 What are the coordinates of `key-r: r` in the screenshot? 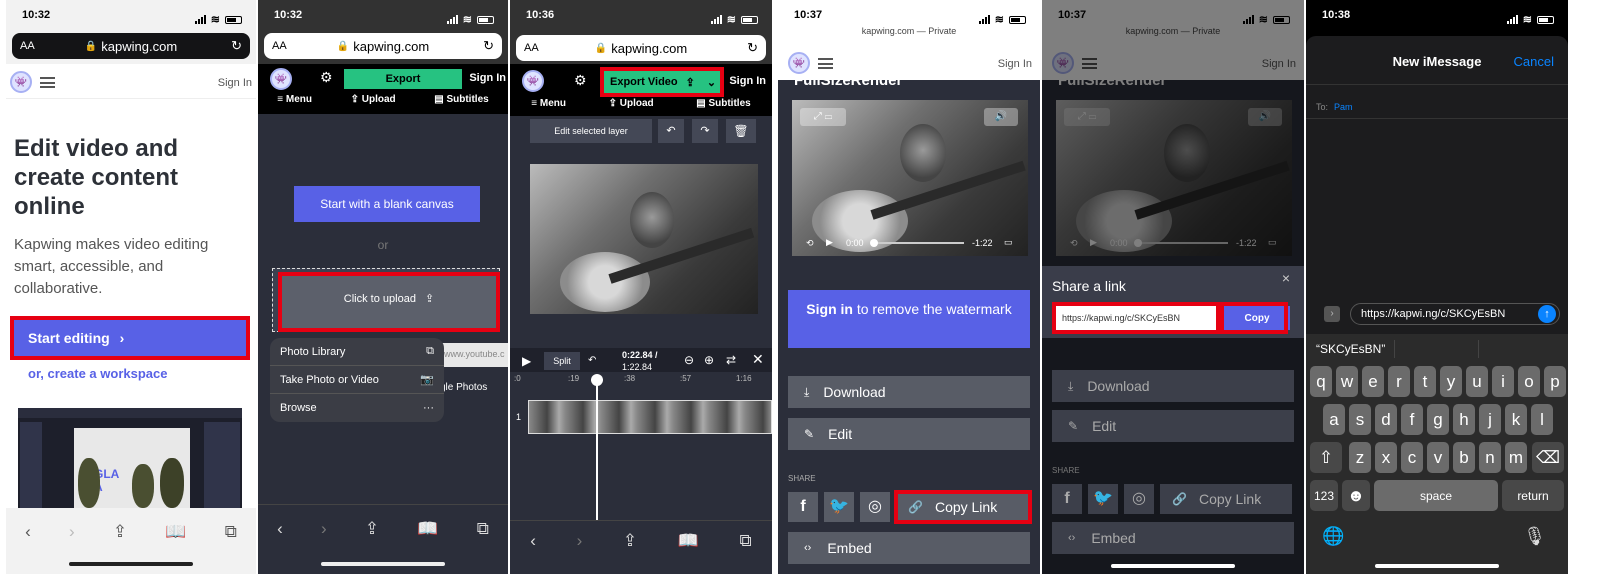 It's located at (1399, 381).